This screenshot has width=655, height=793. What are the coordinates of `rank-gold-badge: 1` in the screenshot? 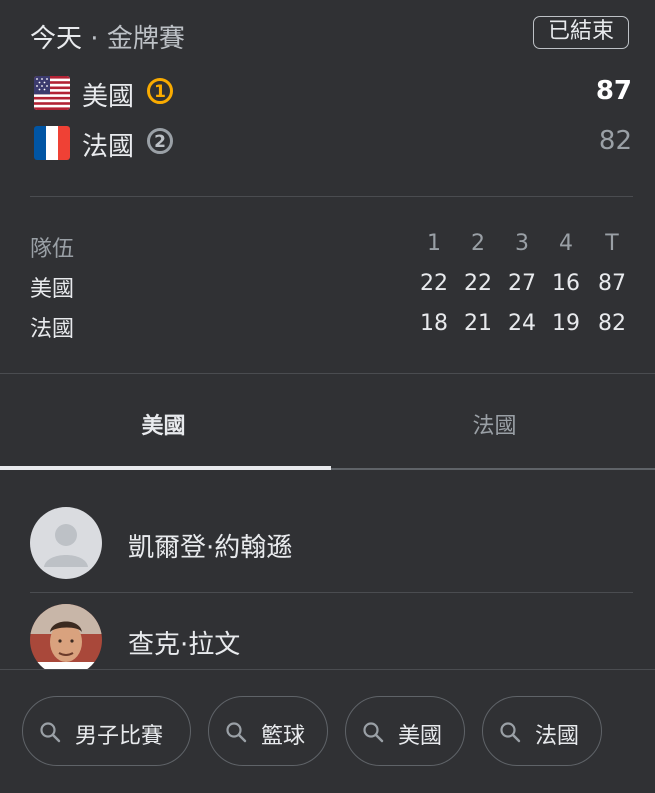 It's located at (160, 91).